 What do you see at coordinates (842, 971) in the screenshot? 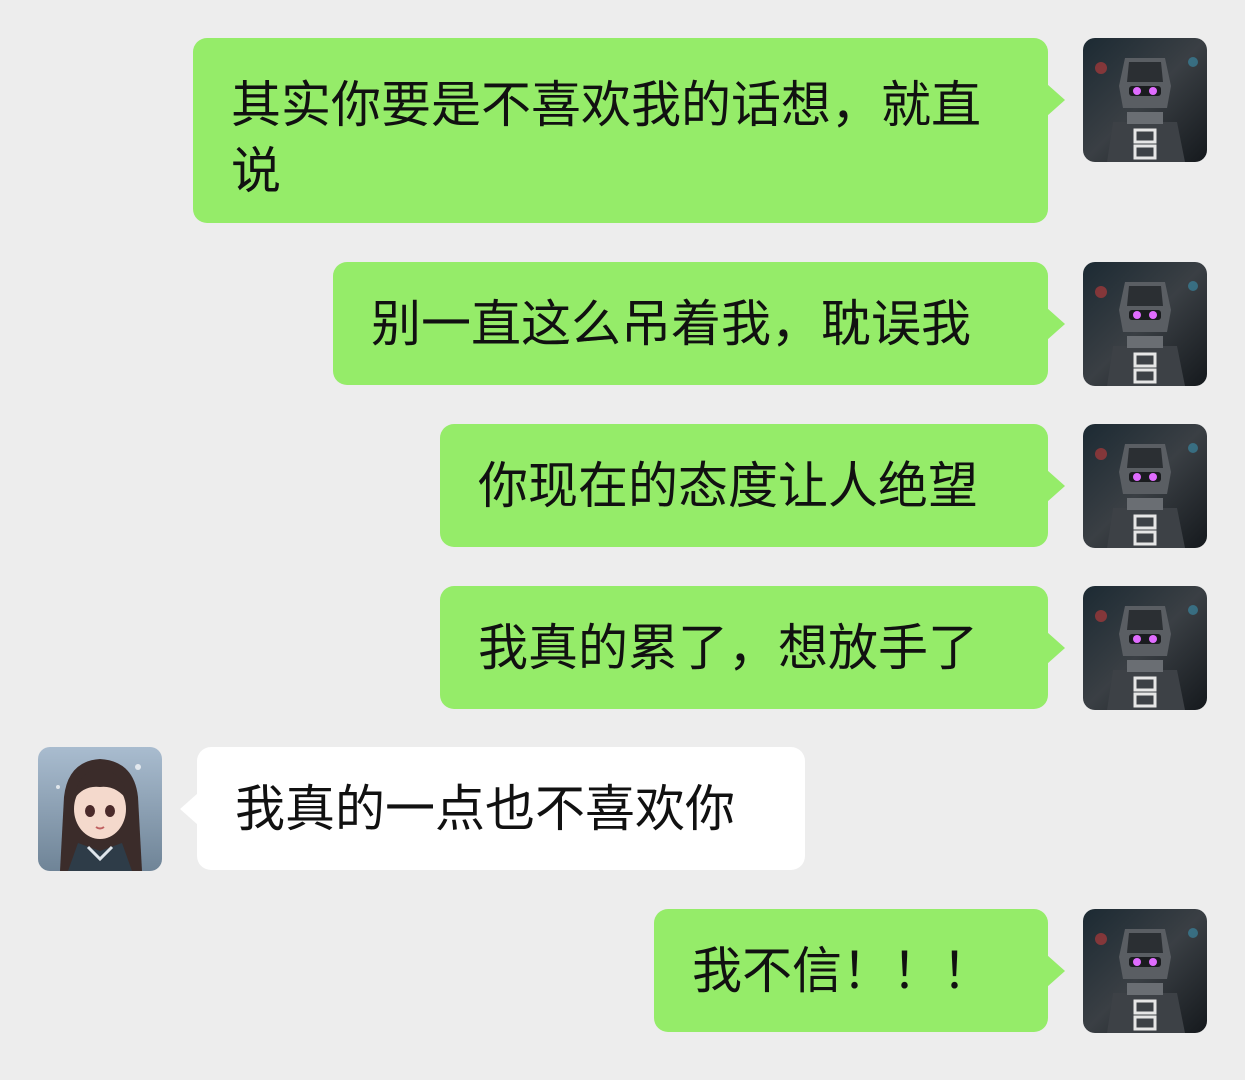
I see `message-text: 我不信！！！` at bounding box center [842, 971].